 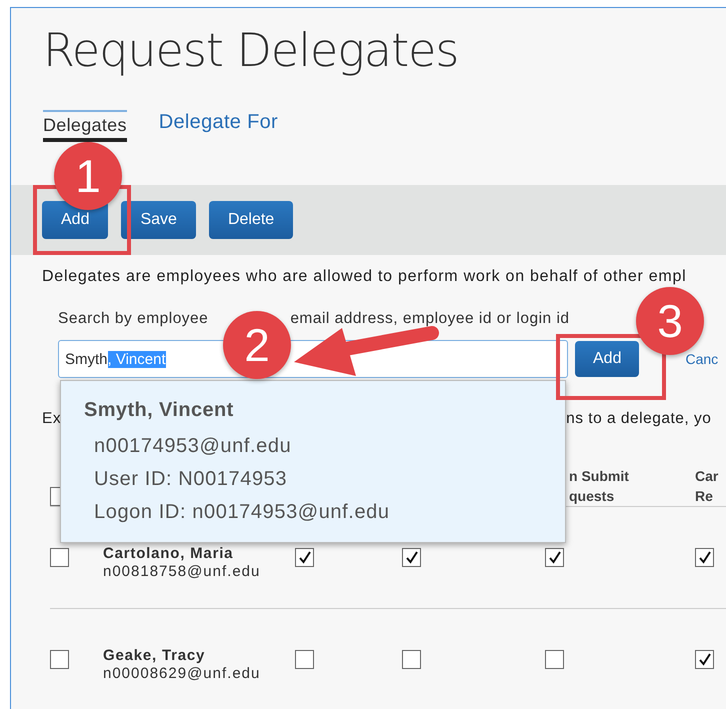 What do you see at coordinates (599, 486) in the screenshot?
I see `column-header: n Submit quests` at bounding box center [599, 486].